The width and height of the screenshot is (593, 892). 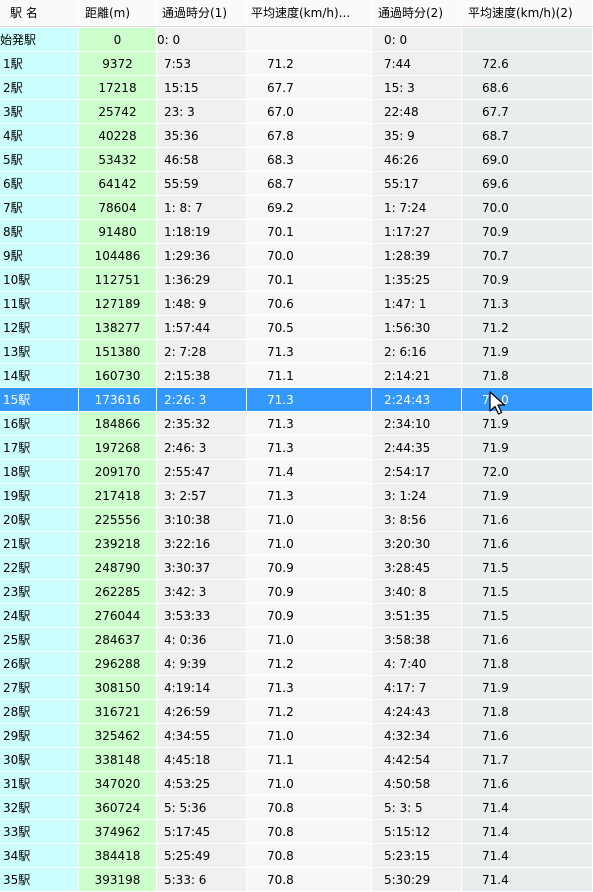 What do you see at coordinates (527, 280) in the screenshot?
I see `average-speed-2-cell: 70.9` at bounding box center [527, 280].